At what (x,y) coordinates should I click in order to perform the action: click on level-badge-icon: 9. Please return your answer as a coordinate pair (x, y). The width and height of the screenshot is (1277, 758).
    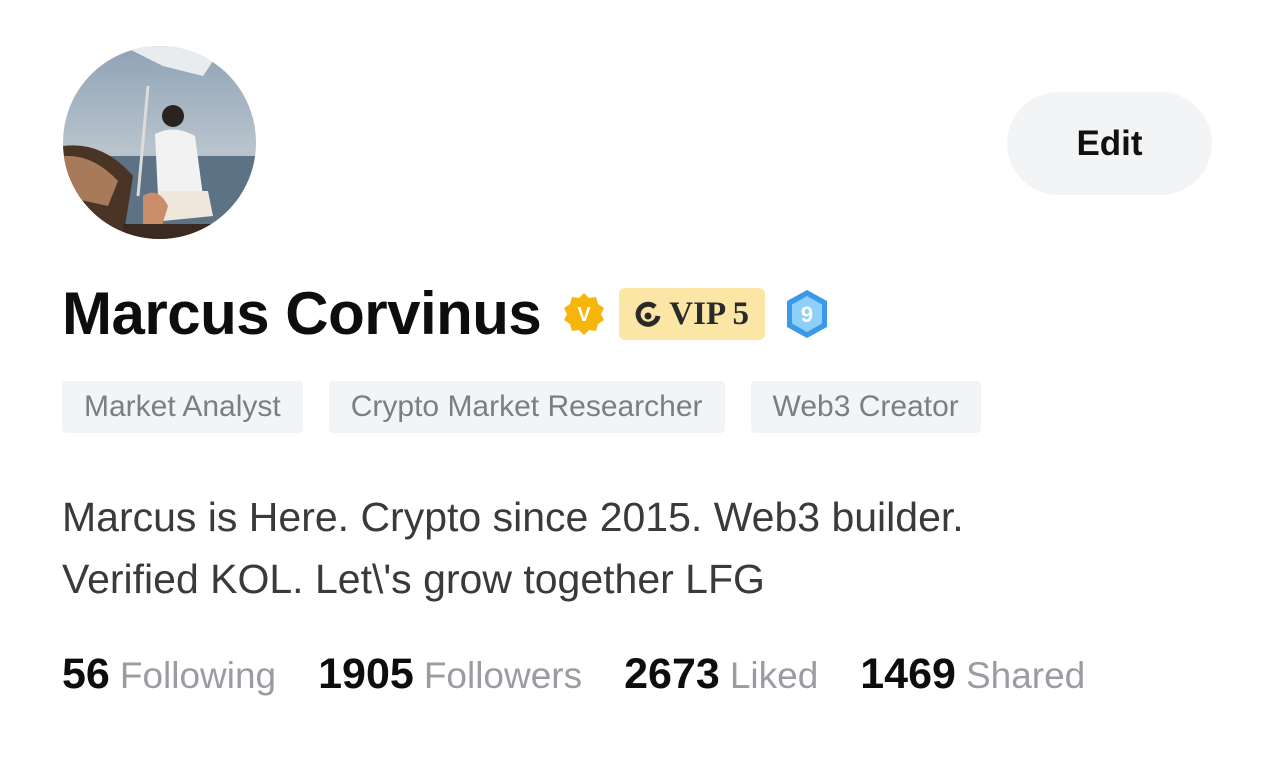
    Looking at the image, I should click on (807, 314).